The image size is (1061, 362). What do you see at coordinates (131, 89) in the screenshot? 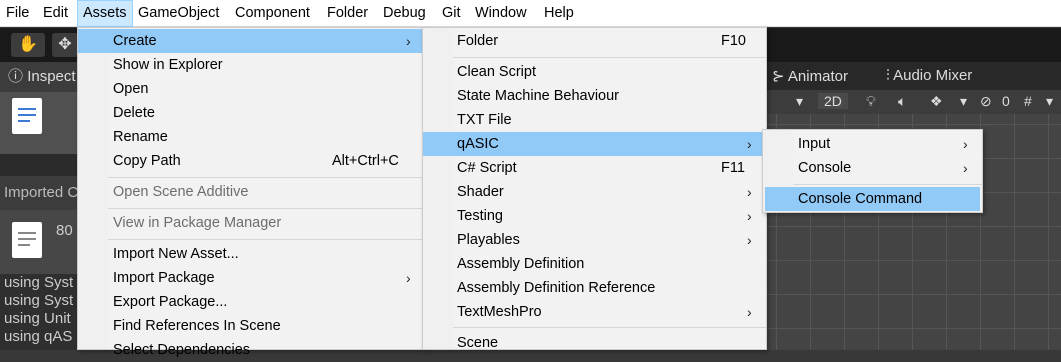
I see `menu-item-label: Open` at bounding box center [131, 89].